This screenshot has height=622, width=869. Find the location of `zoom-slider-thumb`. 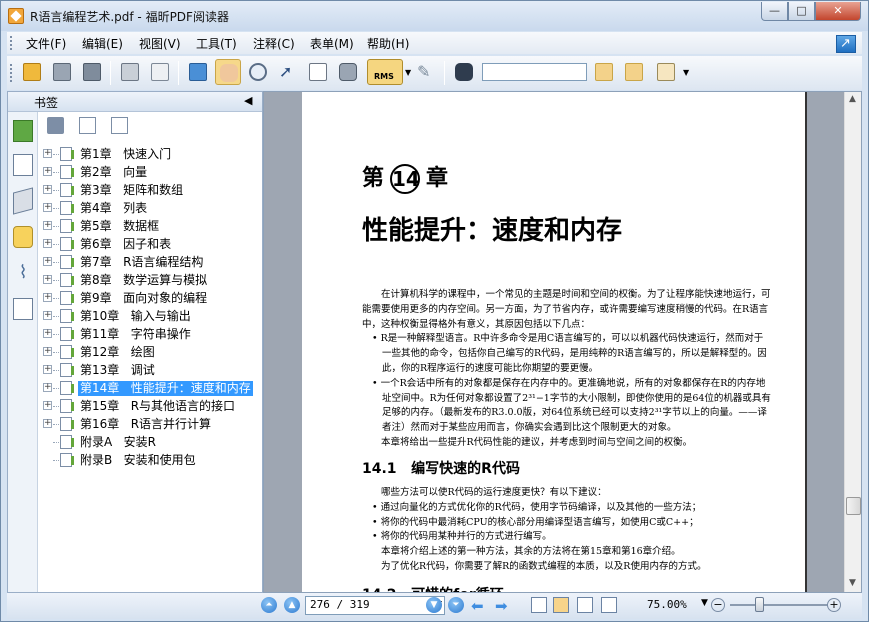

zoom-slider-thumb is located at coordinates (760, 604).